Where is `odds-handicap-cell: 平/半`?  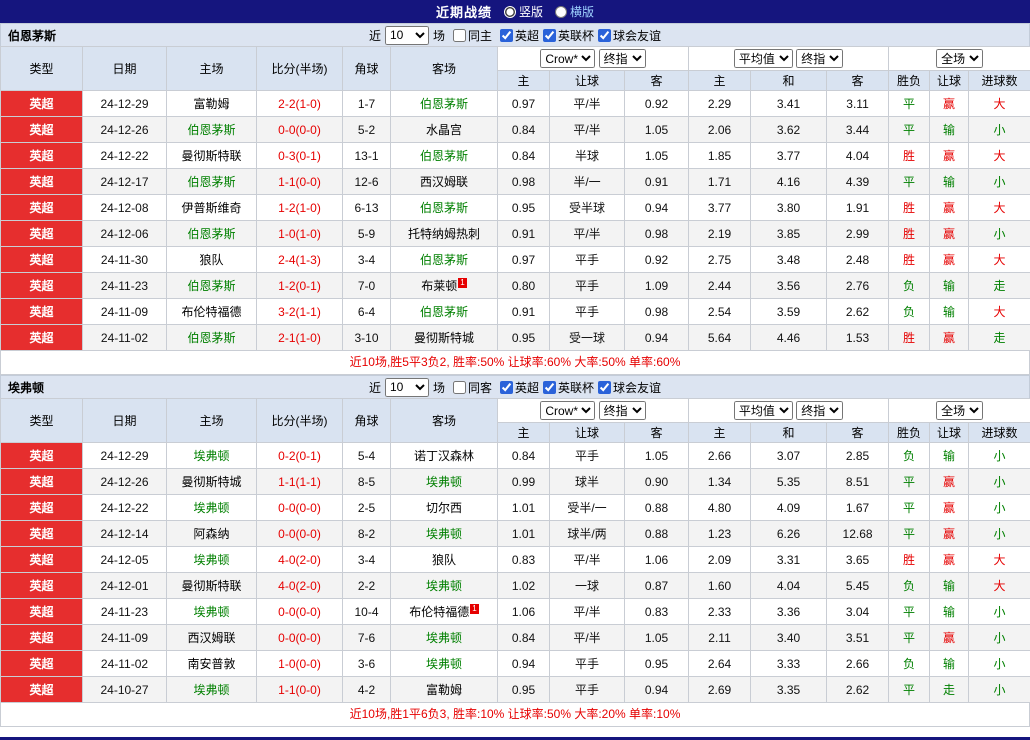
odds-handicap-cell: 平/半 is located at coordinates (587, 234).